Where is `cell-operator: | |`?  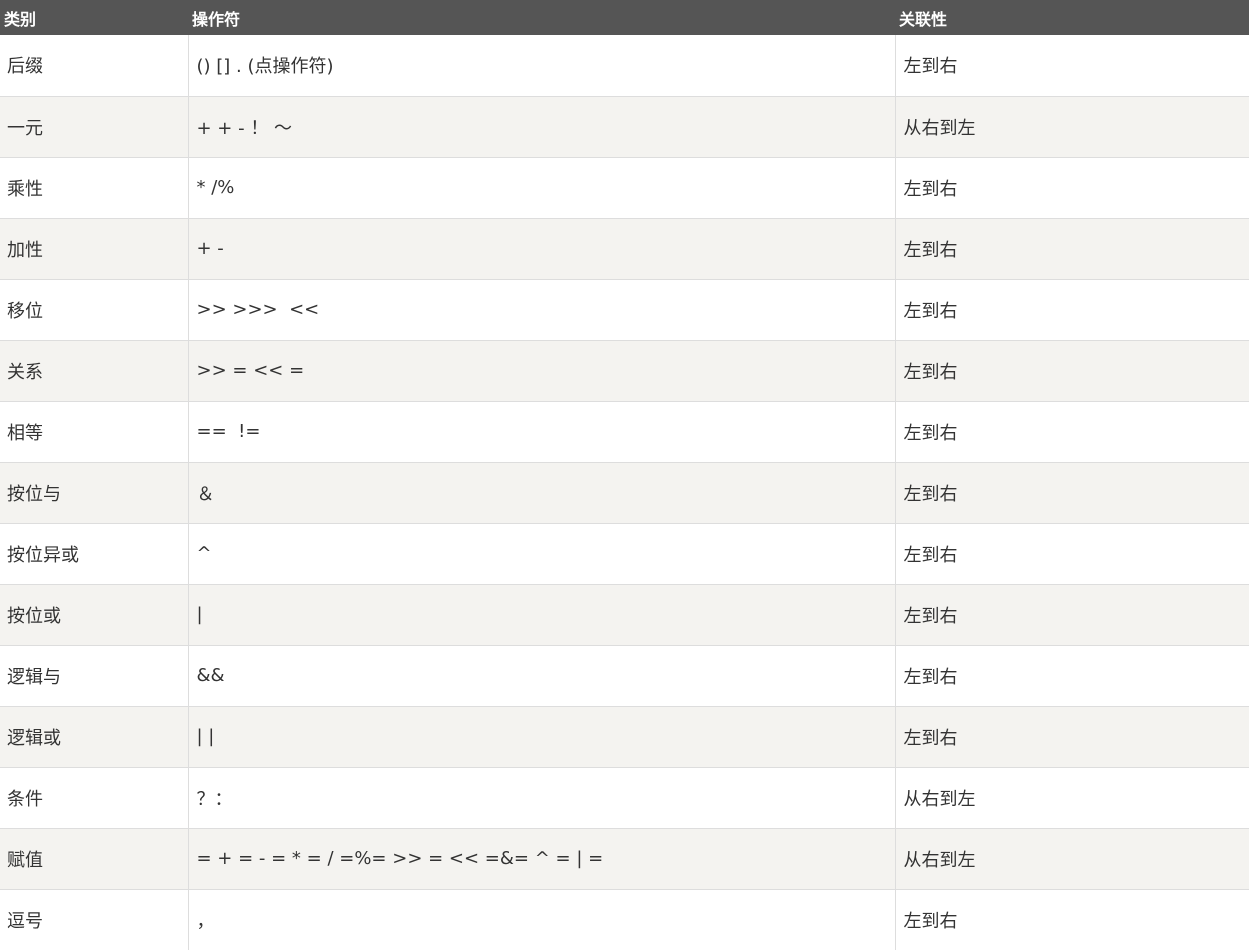
cell-operator: | | is located at coordinates (541, 737).